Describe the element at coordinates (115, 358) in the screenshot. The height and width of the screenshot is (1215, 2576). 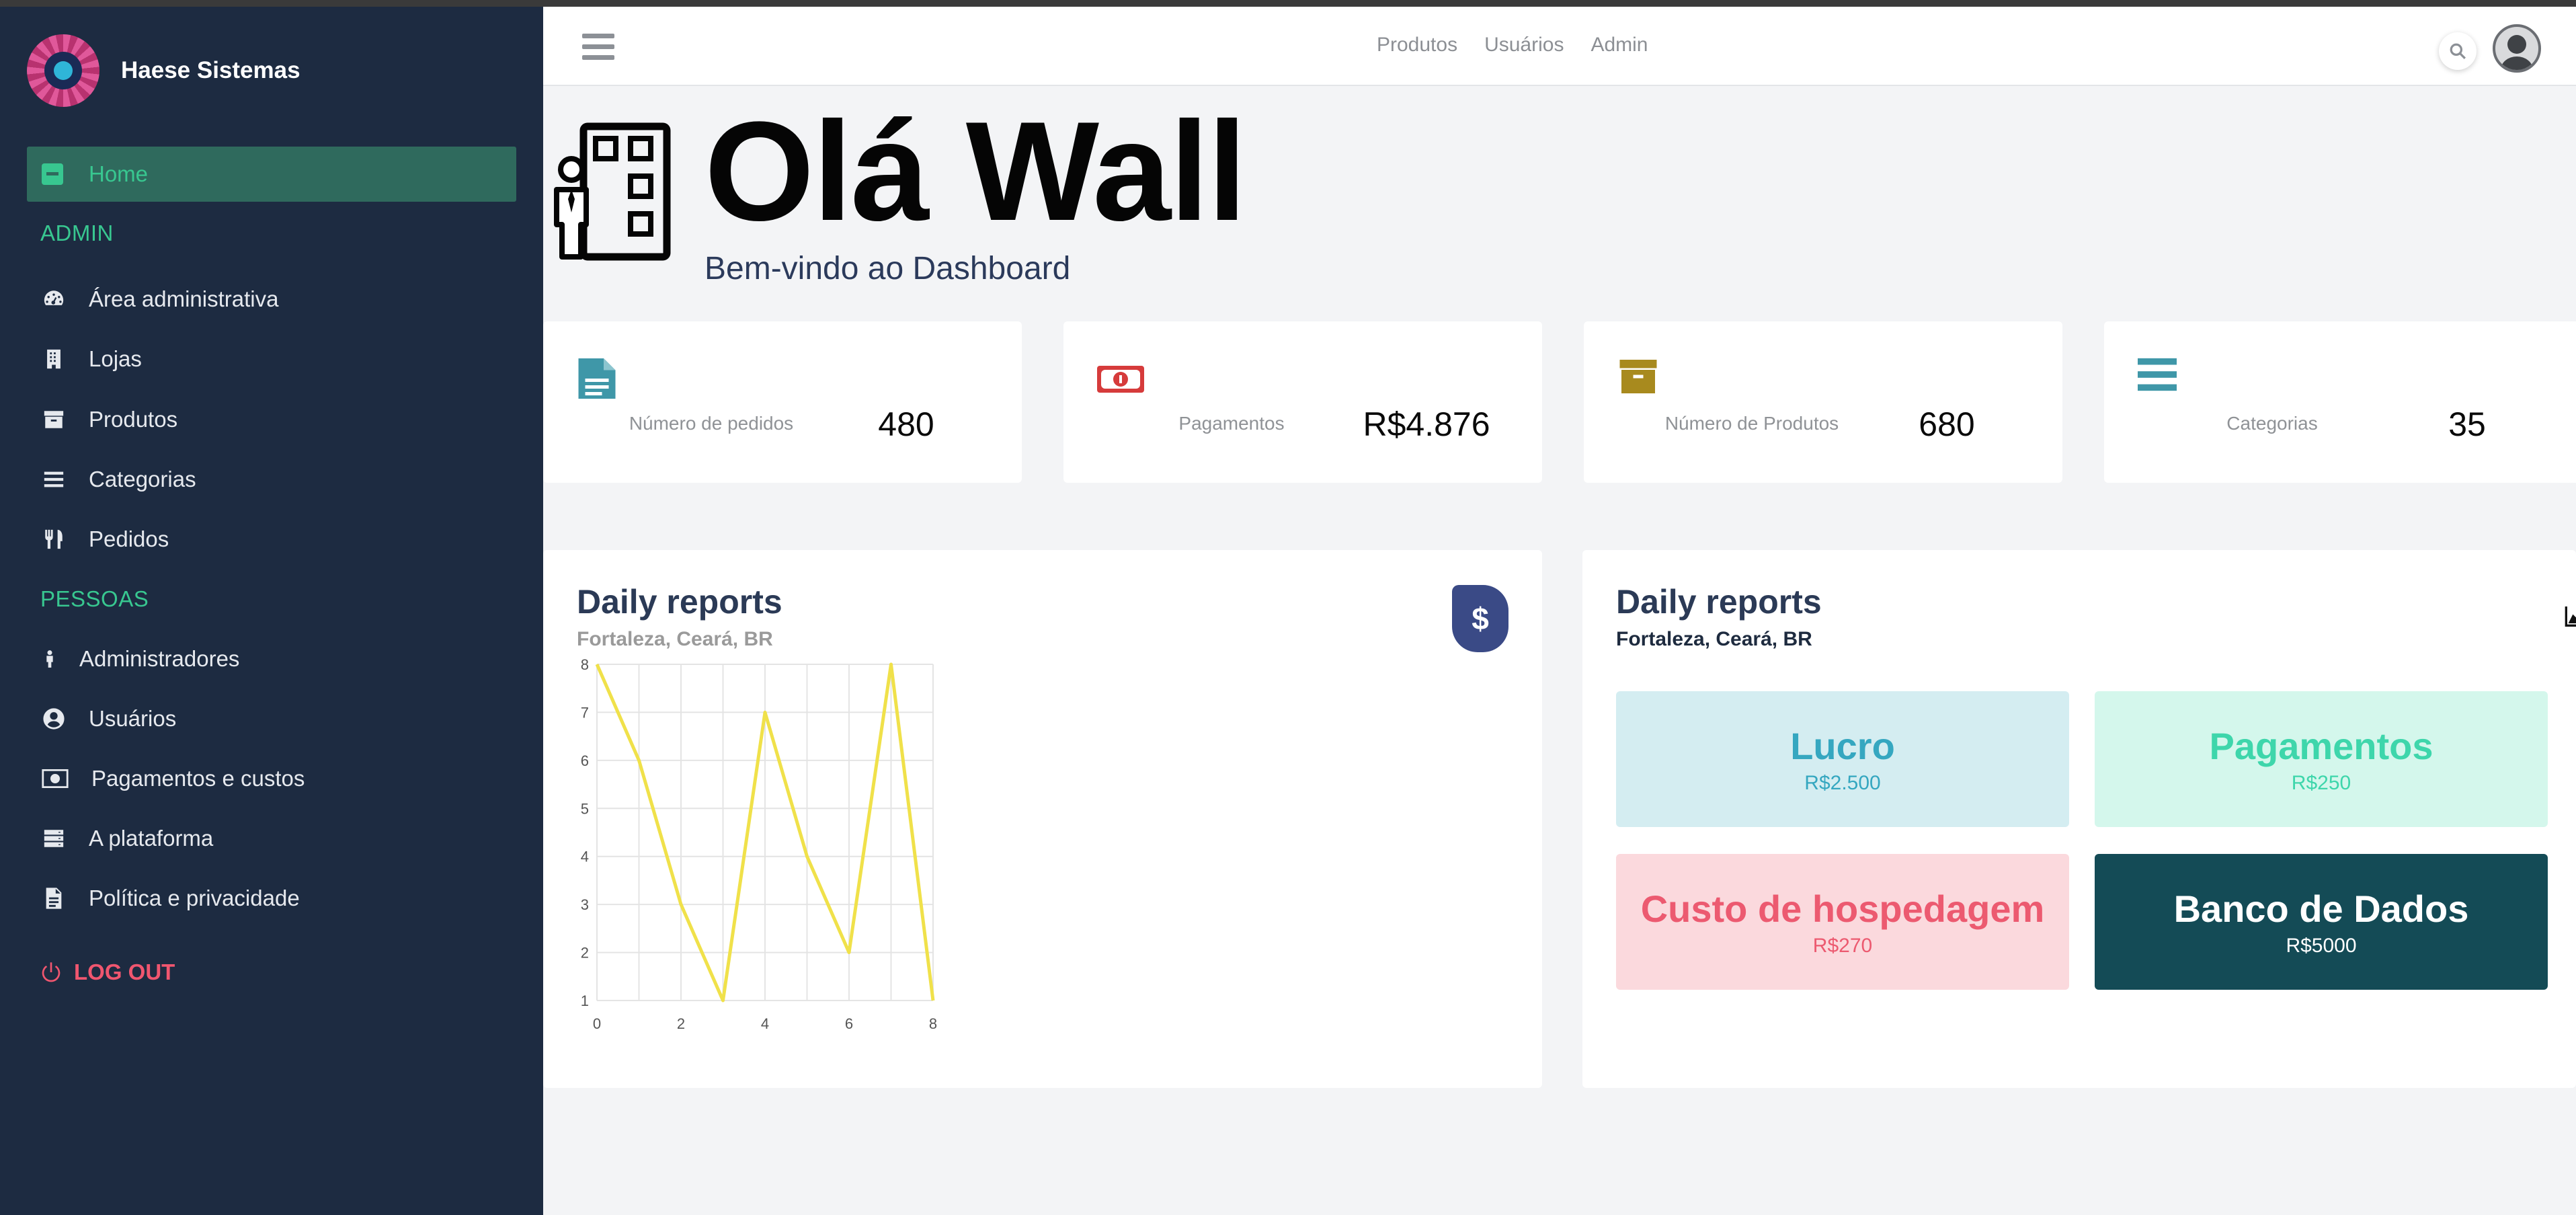
I see `sidebar-item-label: Lojas` at that location.